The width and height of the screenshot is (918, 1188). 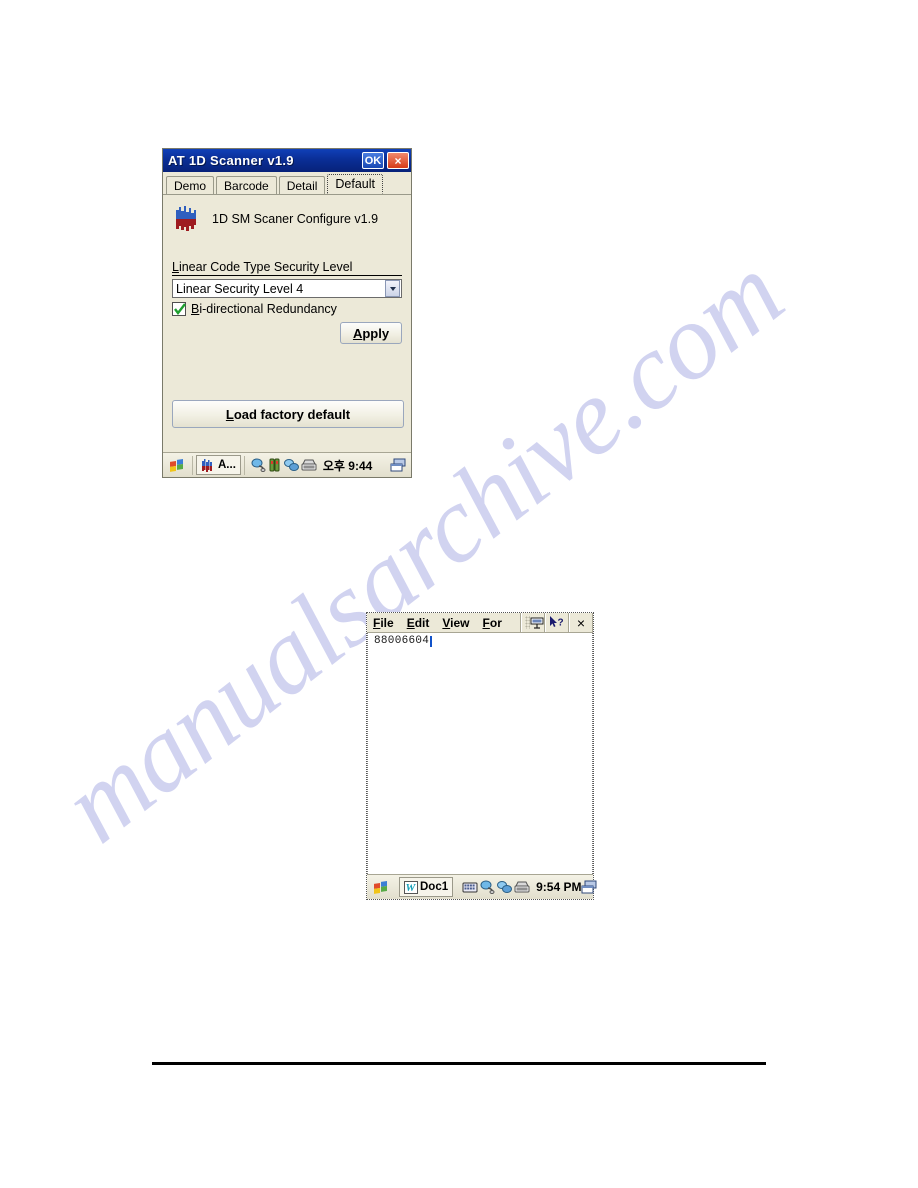 I want to click on scanner-taskbar: A... 오후 9:44, so click(x=287, y=464).